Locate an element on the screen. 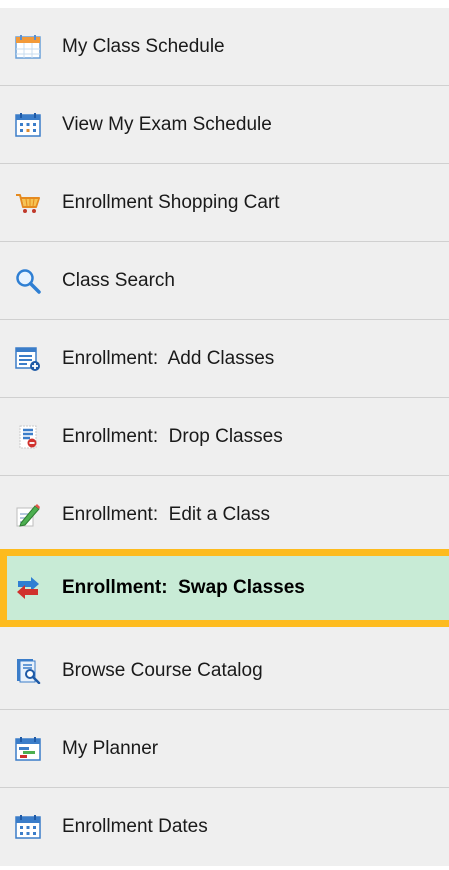 The height and width of the screenshot is (870, 449). menu-item-enrollment-swap-classes: Enrollment: Swap Classes is located at coordinates (224, 588).